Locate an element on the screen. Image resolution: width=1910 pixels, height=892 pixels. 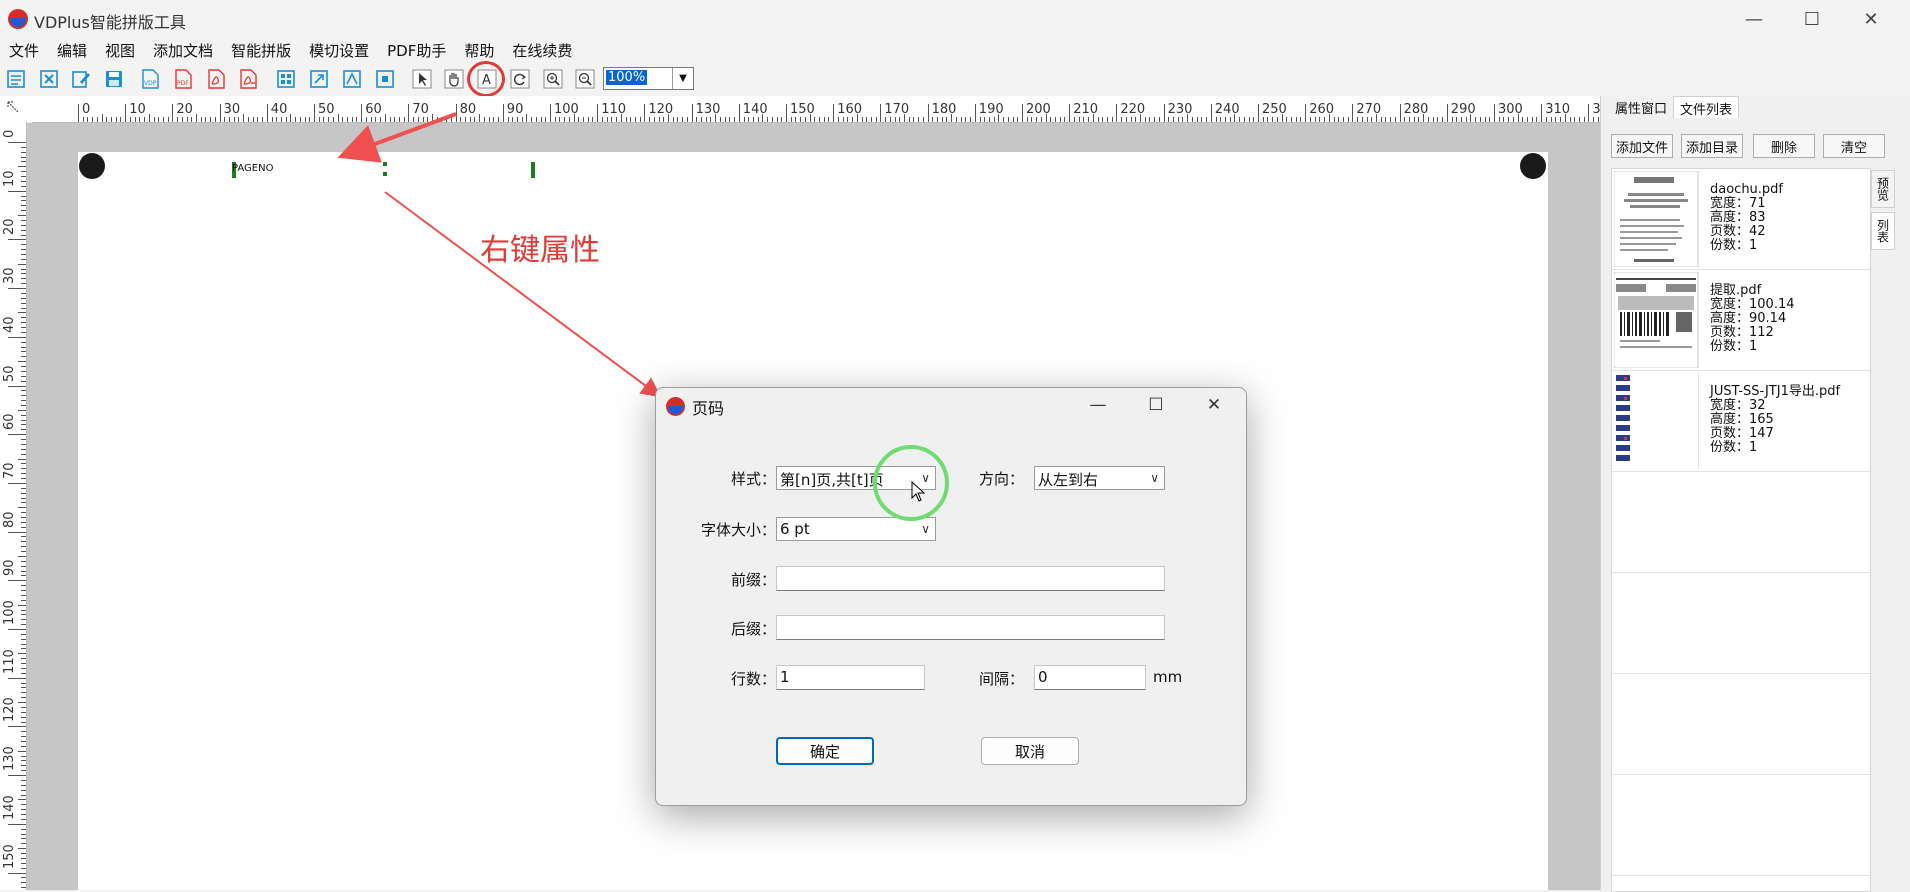
clear-button: 清空 is located at coordinates (1854, 146).